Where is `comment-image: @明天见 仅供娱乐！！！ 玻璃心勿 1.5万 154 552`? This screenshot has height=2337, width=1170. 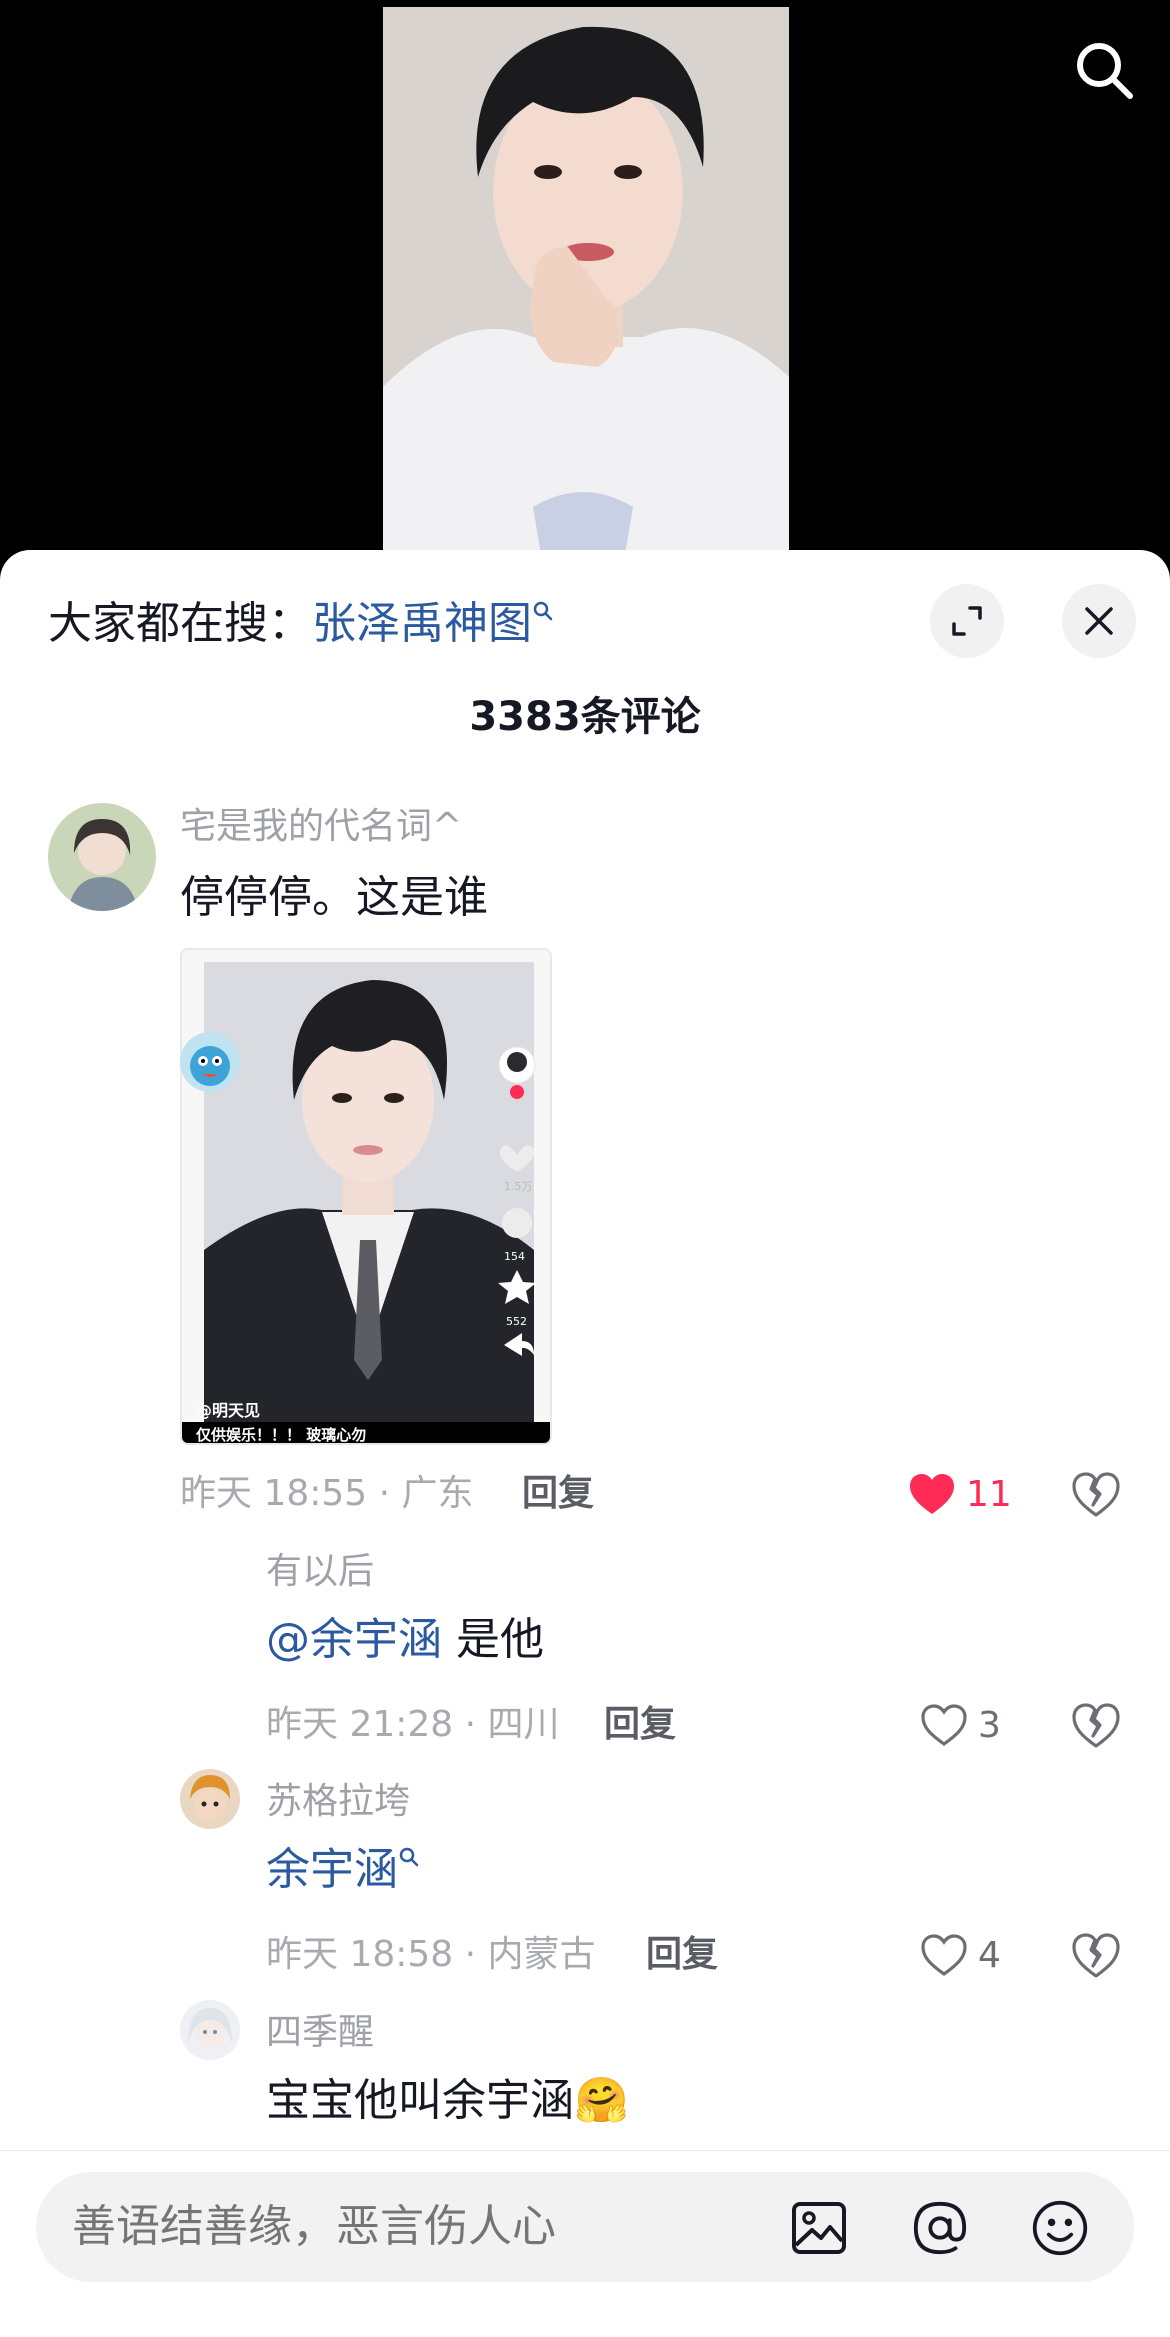 comment-image: @明天见 仅供娱乐！！！ 玻璃心勿 1.5万 154 552 is located at coordinates (366, 1196).